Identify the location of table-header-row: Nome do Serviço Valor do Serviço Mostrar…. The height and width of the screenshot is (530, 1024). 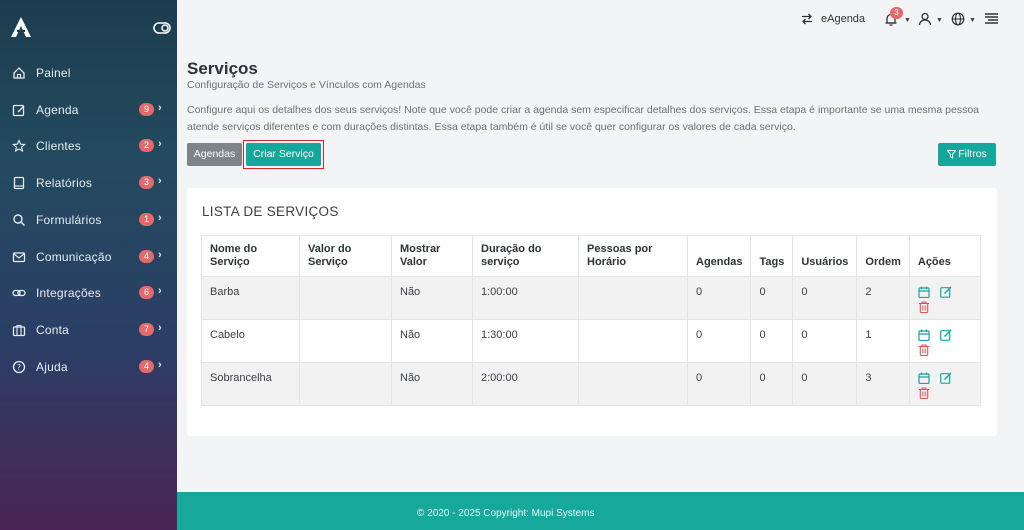
(591, 256).